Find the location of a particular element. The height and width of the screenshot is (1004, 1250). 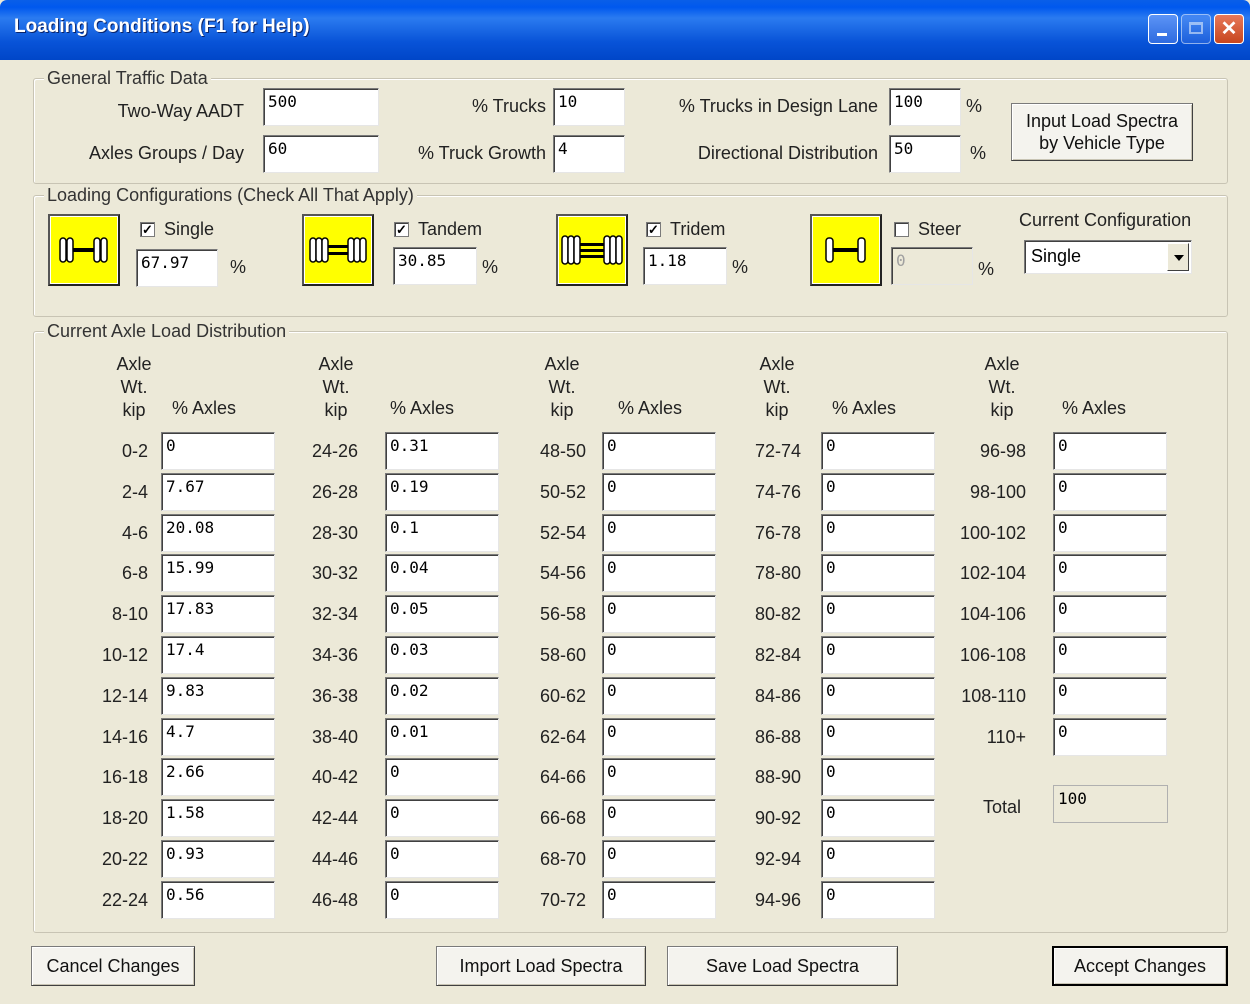

percent-axles-input: 0.19 is located at coordinates (442, 491).